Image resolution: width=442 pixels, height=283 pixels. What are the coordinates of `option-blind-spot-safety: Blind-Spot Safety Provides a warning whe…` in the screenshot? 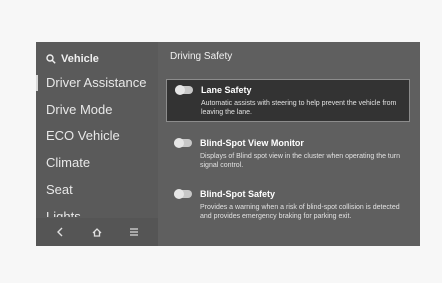 It's located at (288, 204).